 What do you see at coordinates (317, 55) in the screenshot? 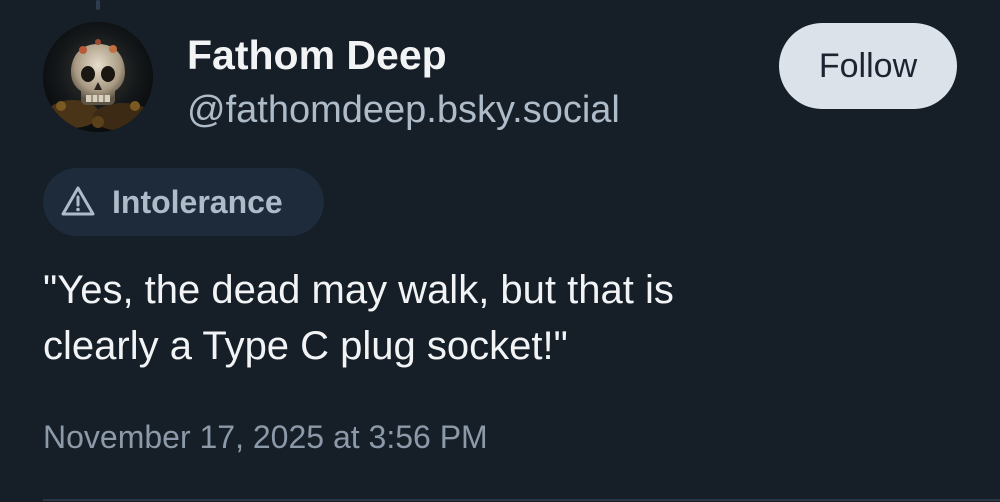
I see `author-display-name: Fathom Deep` at bounding box center [317, 55].